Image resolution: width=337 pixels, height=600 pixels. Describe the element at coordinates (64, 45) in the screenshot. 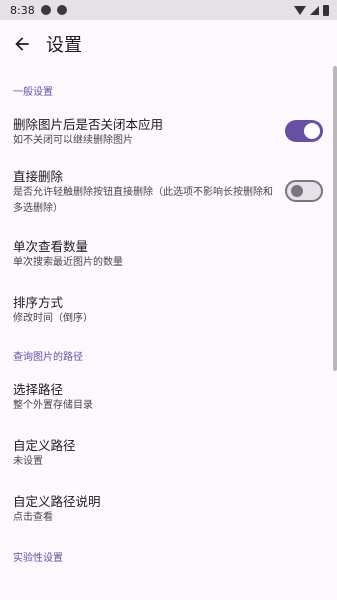

I see `page-title: 设置` at that location.